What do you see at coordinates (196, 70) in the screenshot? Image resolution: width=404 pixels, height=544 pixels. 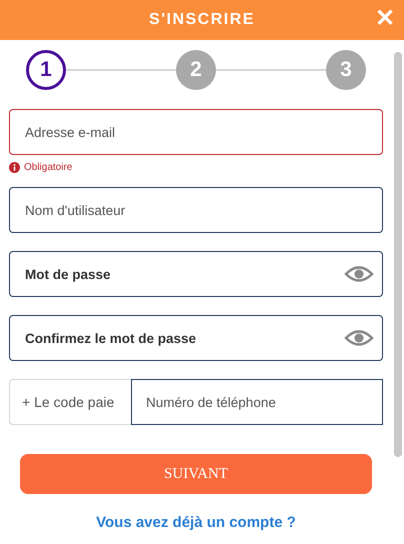 I see `step-indicator: 2` at bounding box center [196, 70].